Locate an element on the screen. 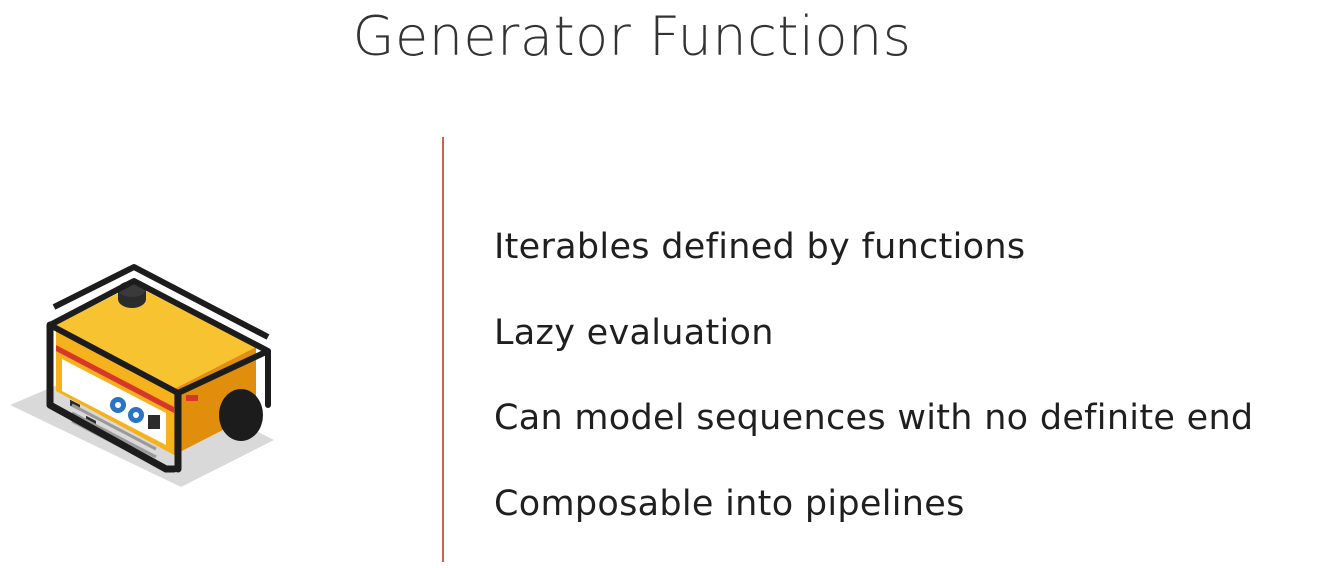 This screenshot has width=1344, height=568. bullet-item: Can model sequences with no definite end is located at coordinates (873, 440).